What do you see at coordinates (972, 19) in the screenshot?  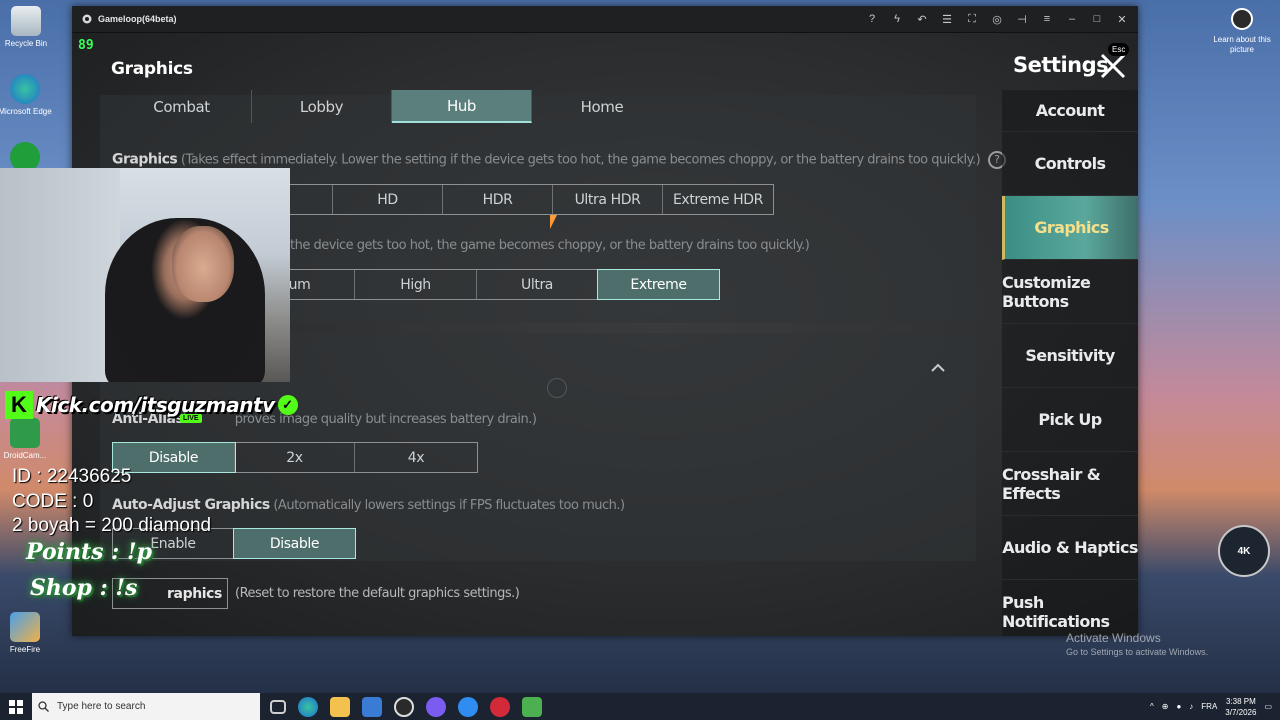 I see `fullscreen-icon: ⛶` at bounding box center [972, 19].